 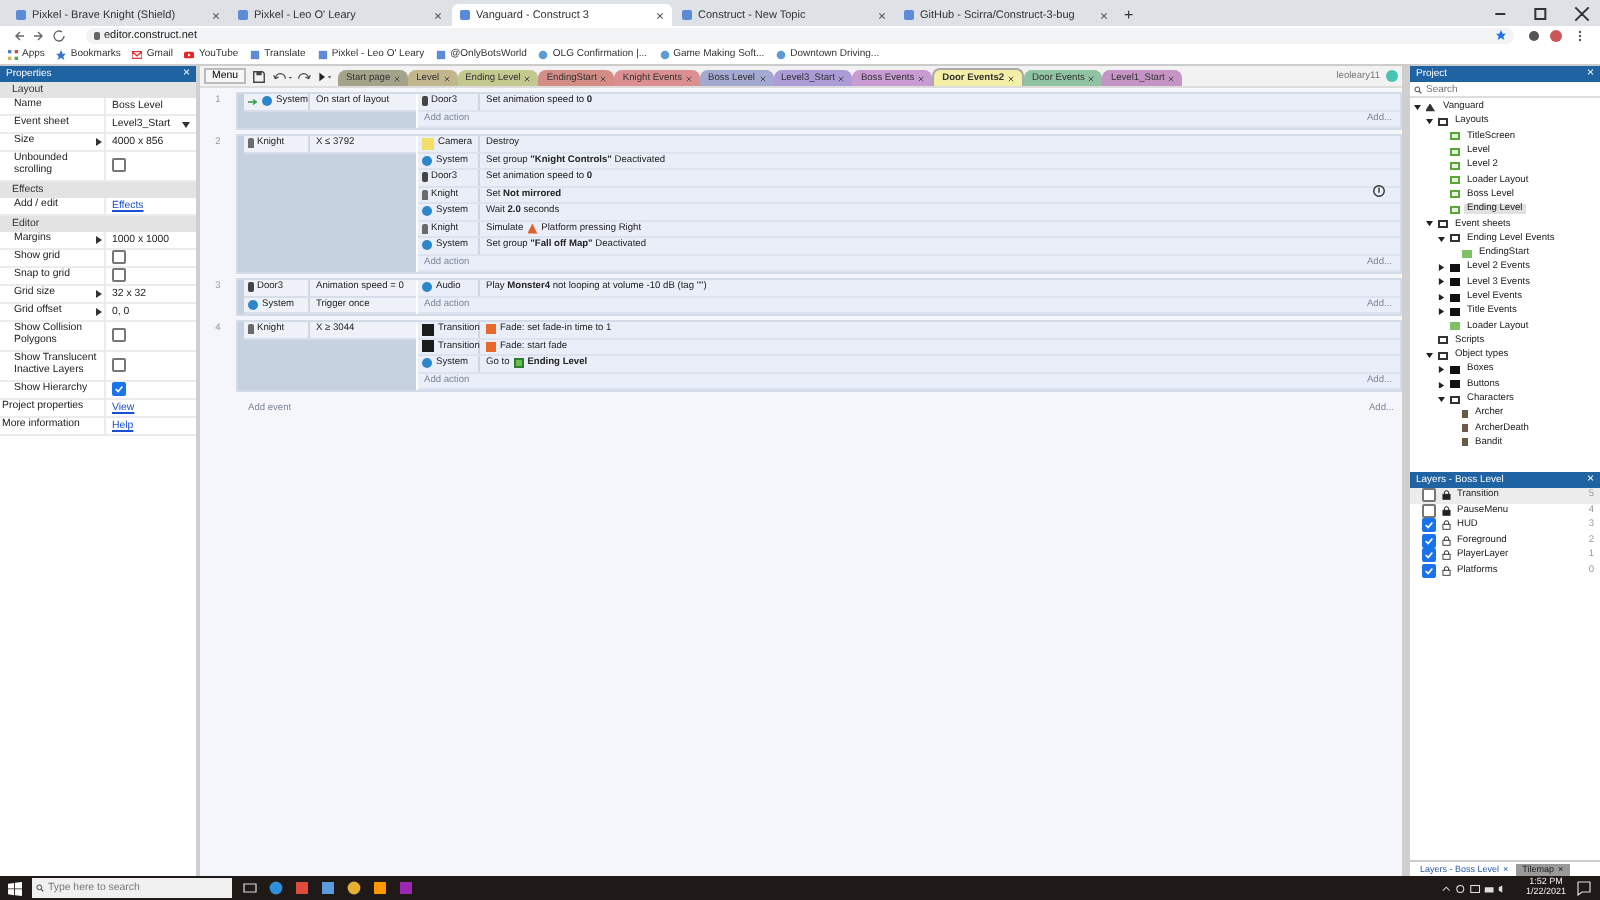 What do you see at coordinates (1430, 107) in the screenshot?
I see `project-icon` at bounding box center [1430, 107].